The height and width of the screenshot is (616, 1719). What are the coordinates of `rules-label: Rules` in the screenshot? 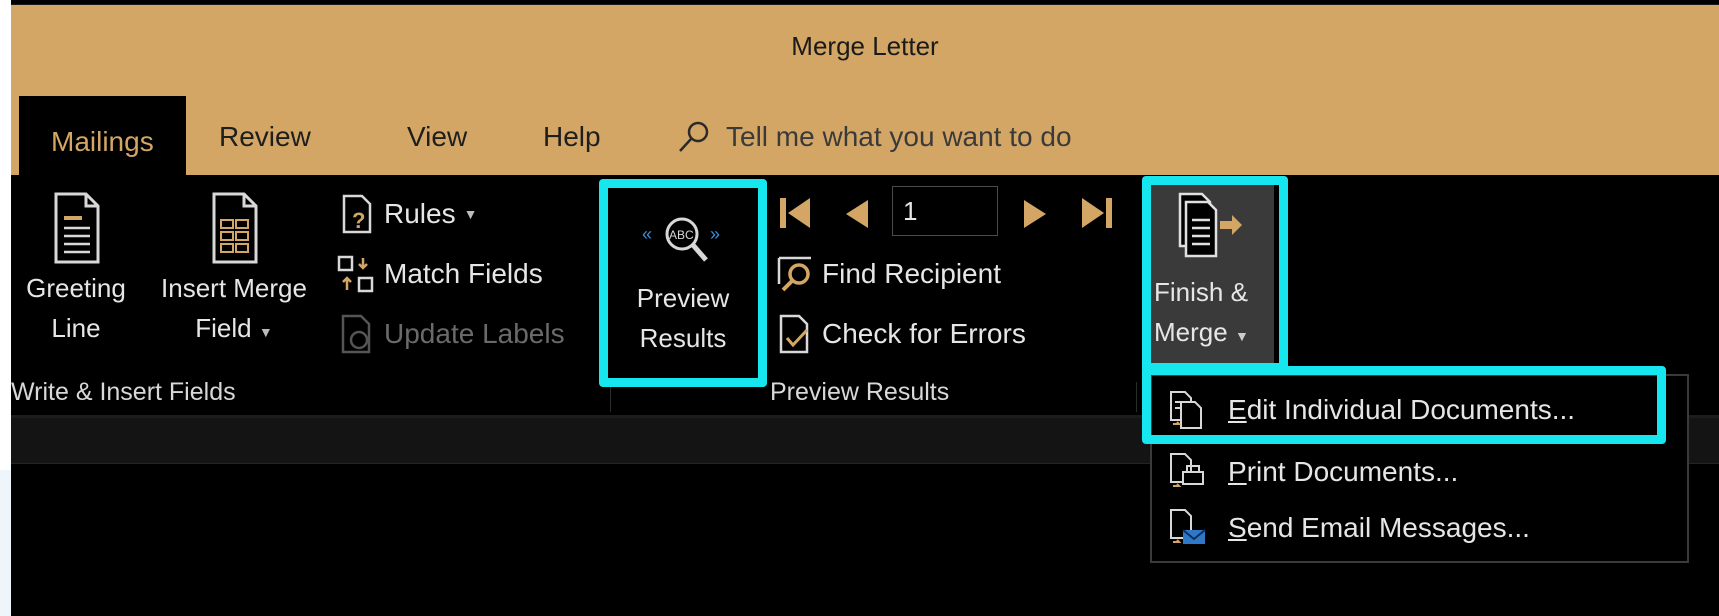 It's located at (420, 213).